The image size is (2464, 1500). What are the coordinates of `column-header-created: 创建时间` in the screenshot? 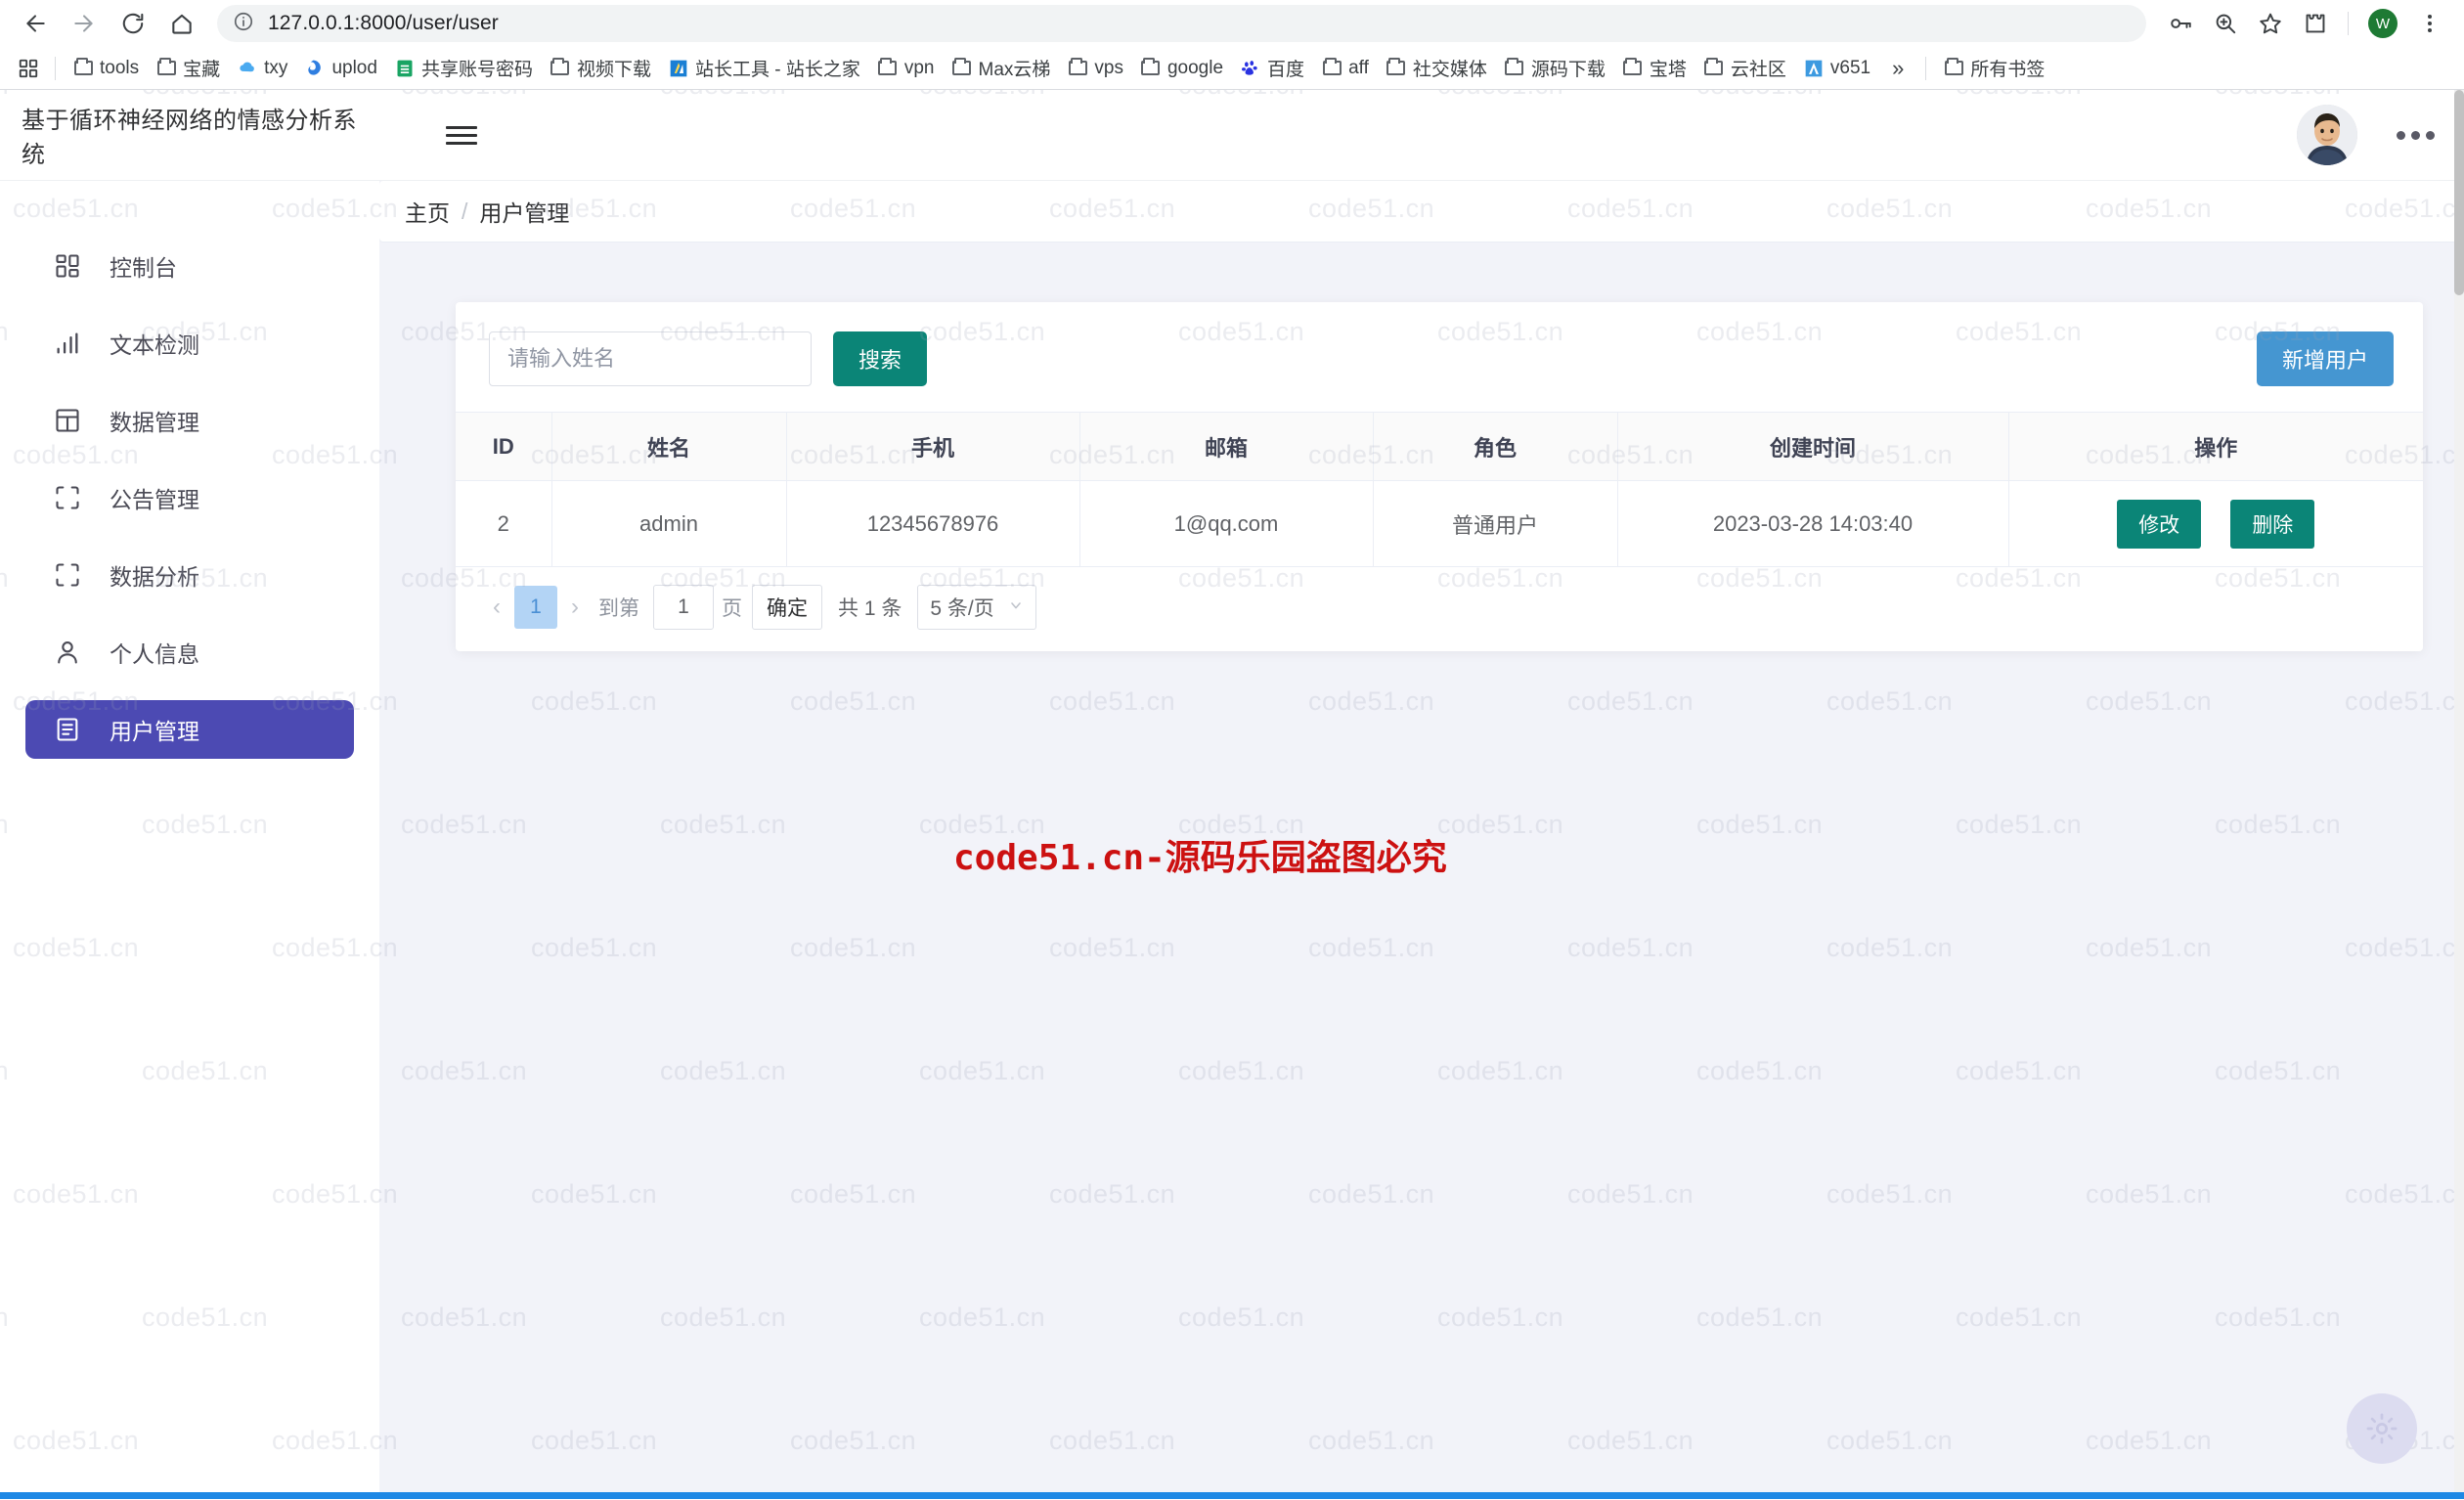 It's located at (1813, 446).